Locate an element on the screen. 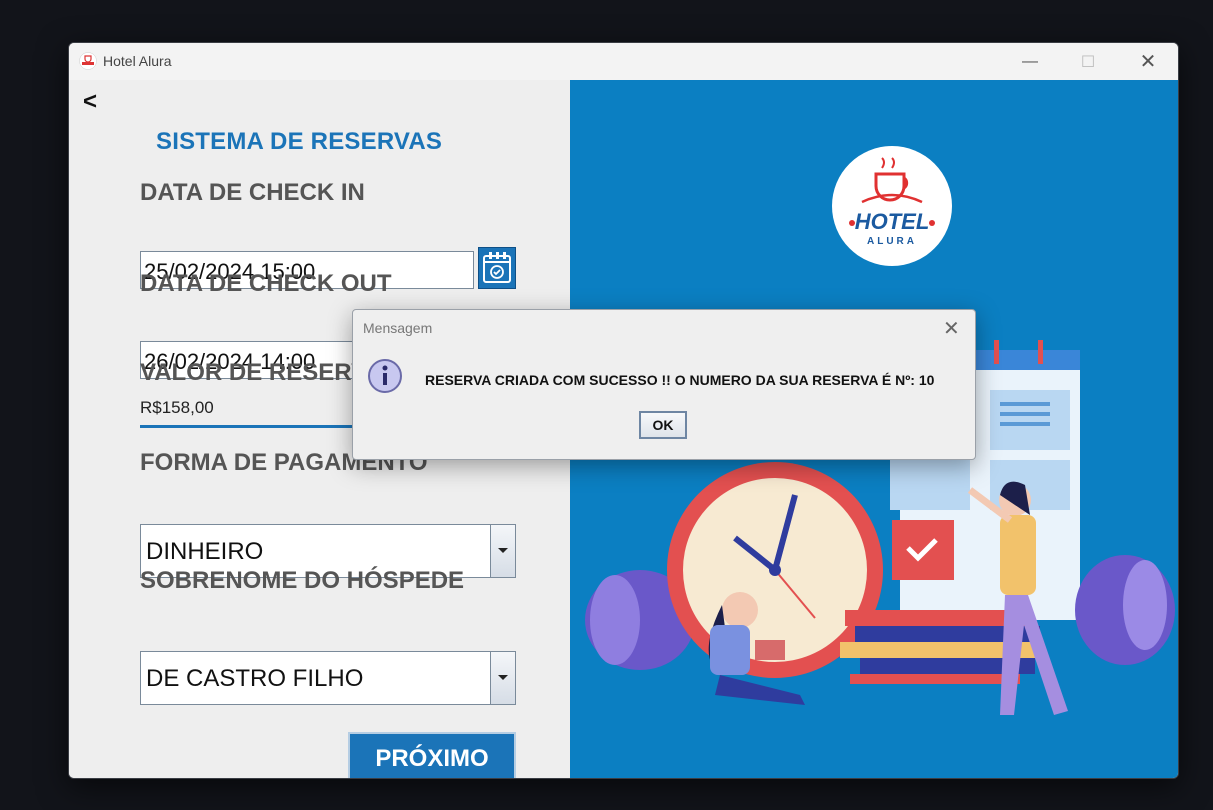  checkin-calendar-button is located at coordinates (497, 268).